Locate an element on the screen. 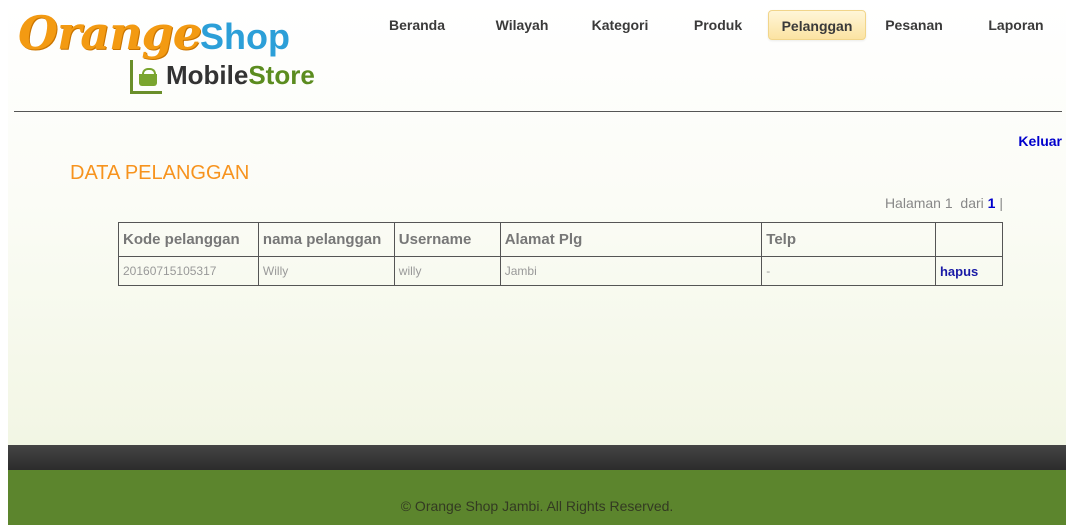  logo-mobile-text: Mobile is located at coordinates (207, 75).